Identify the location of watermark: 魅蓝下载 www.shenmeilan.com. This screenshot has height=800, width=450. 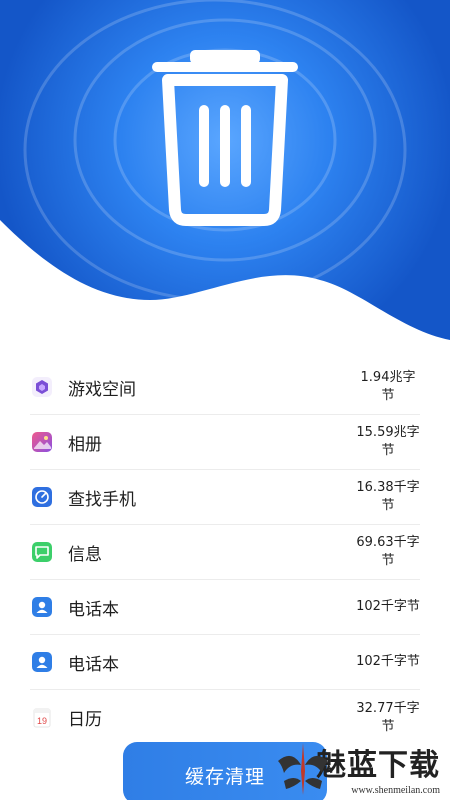
(360, 767).